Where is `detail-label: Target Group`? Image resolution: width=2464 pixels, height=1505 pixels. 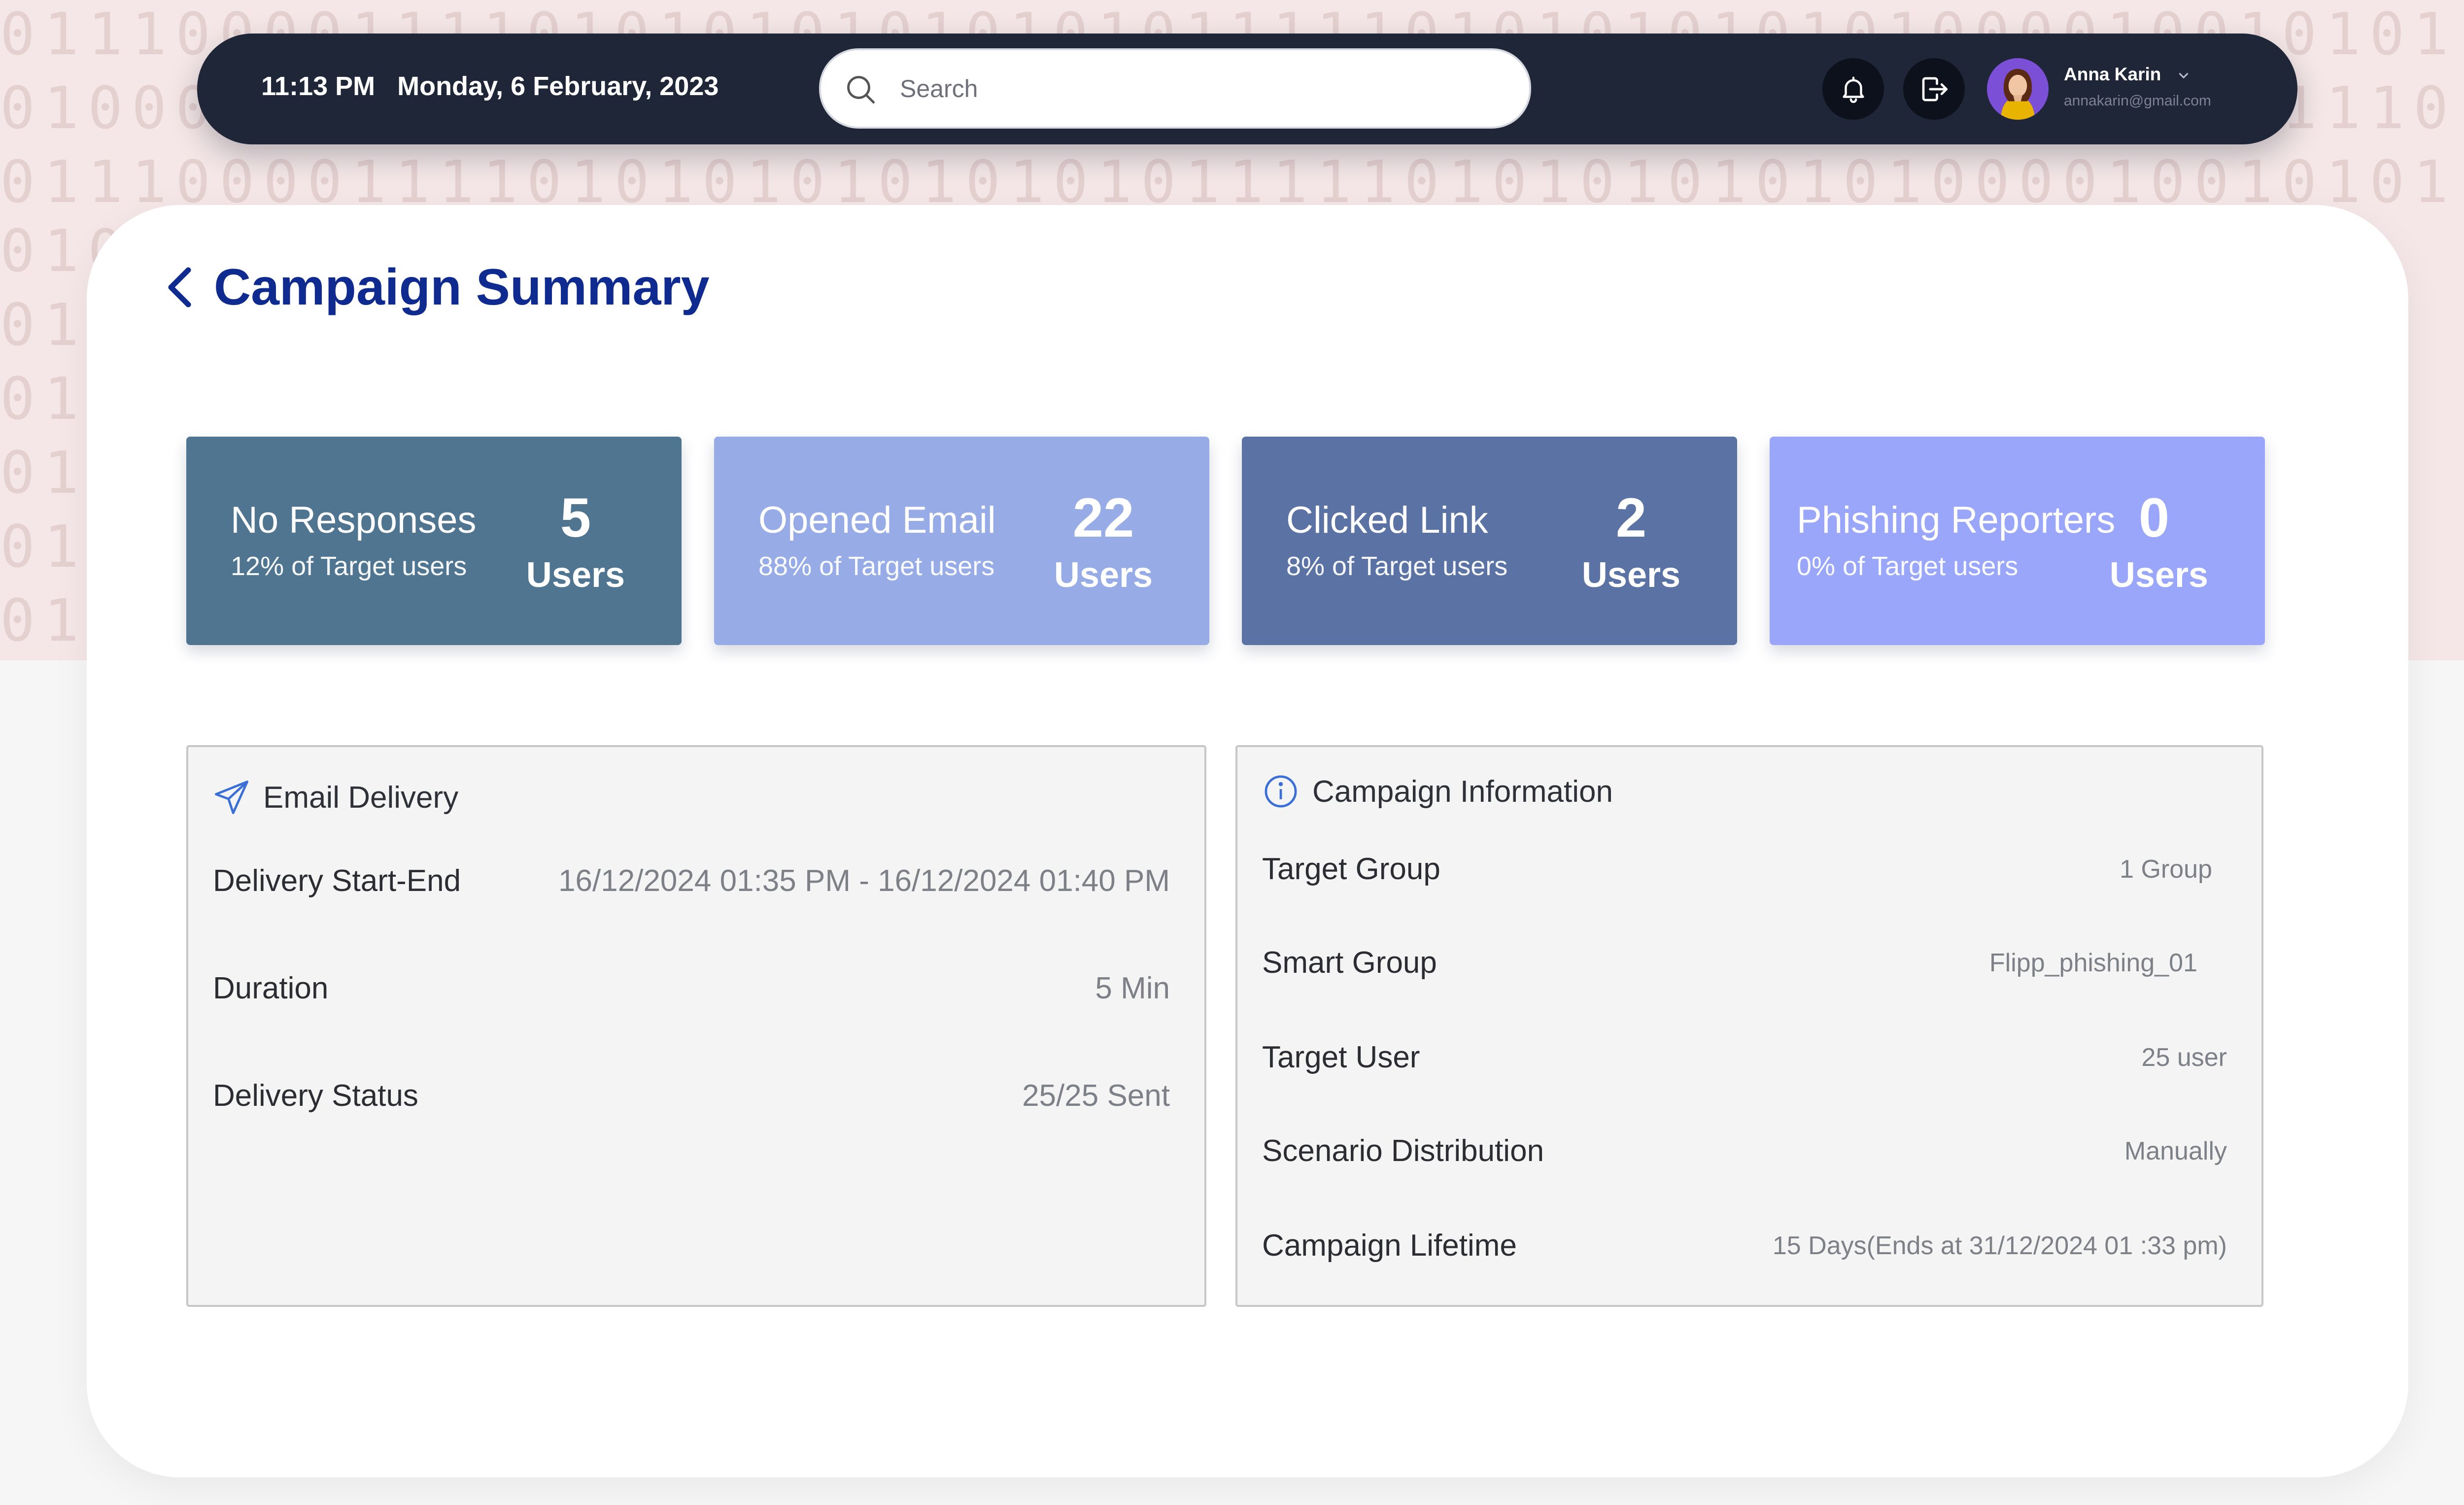 detail-label: Target Group is located at coordinates (1351, 869).